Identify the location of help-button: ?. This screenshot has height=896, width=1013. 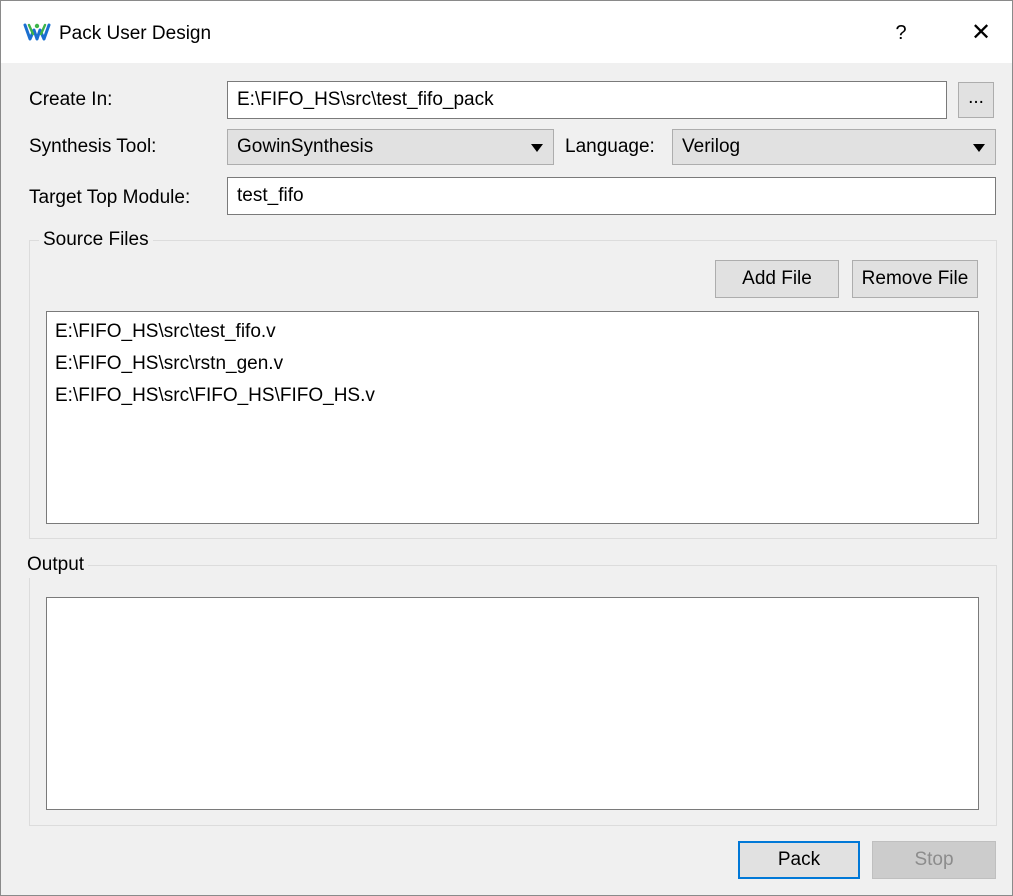
(901, 33).